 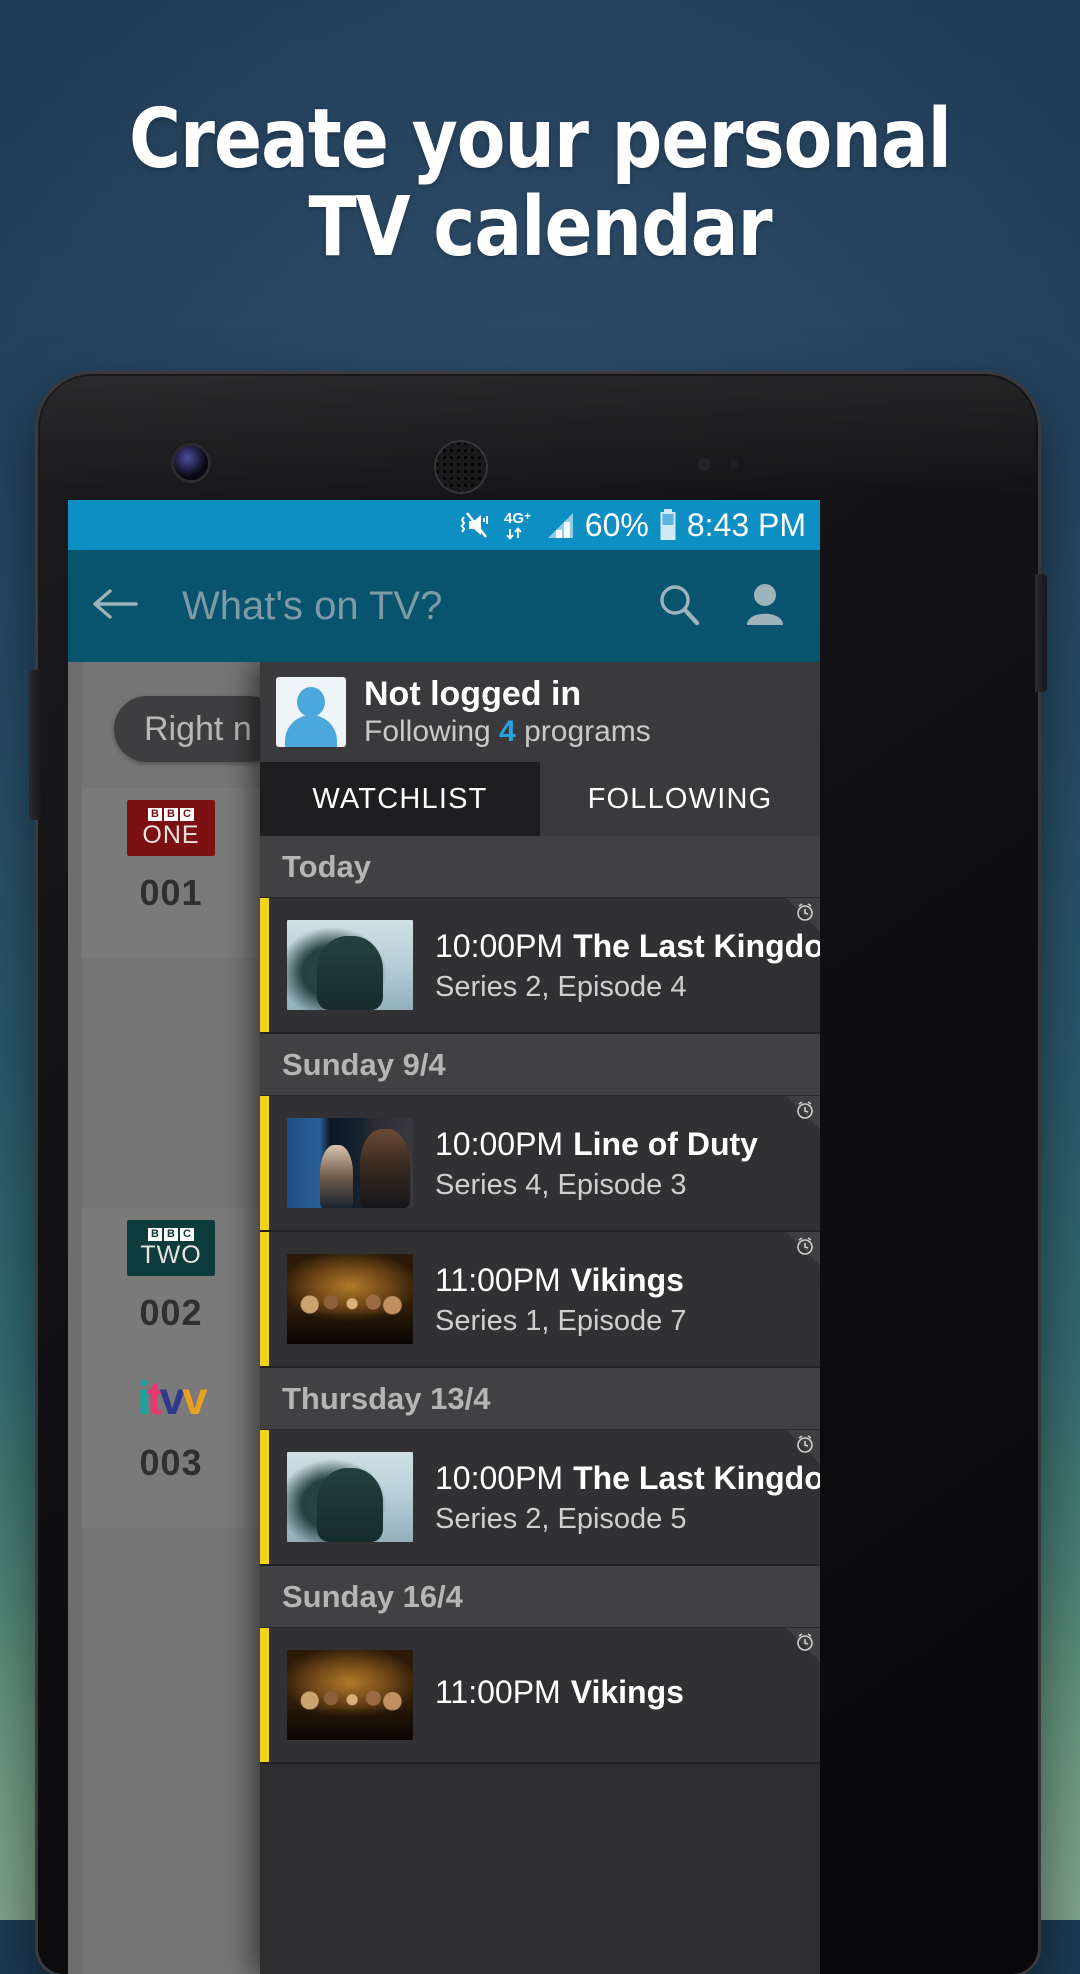 What do you see at coordinates (561, 1184) in the screenshot?
I see `program-detail: Series 4, Episode 3` at bounding box center [561, 1184].